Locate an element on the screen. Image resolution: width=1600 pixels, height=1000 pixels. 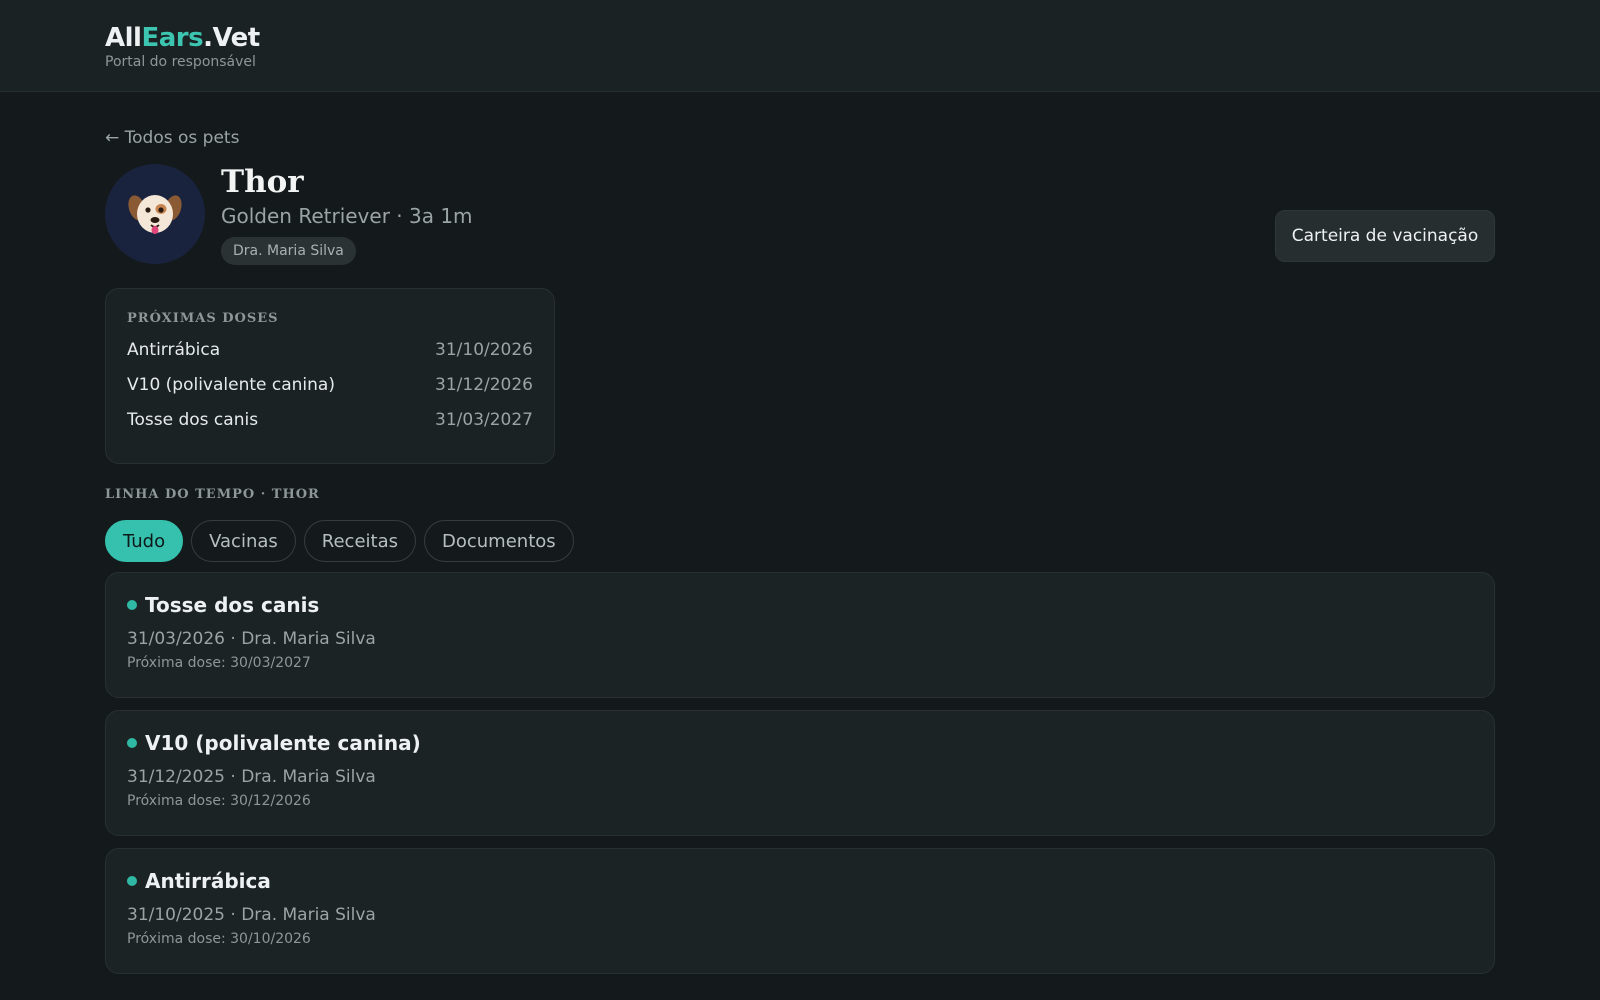
event-title: V10 (polivalente canina) is located at coordinates (800, 743).